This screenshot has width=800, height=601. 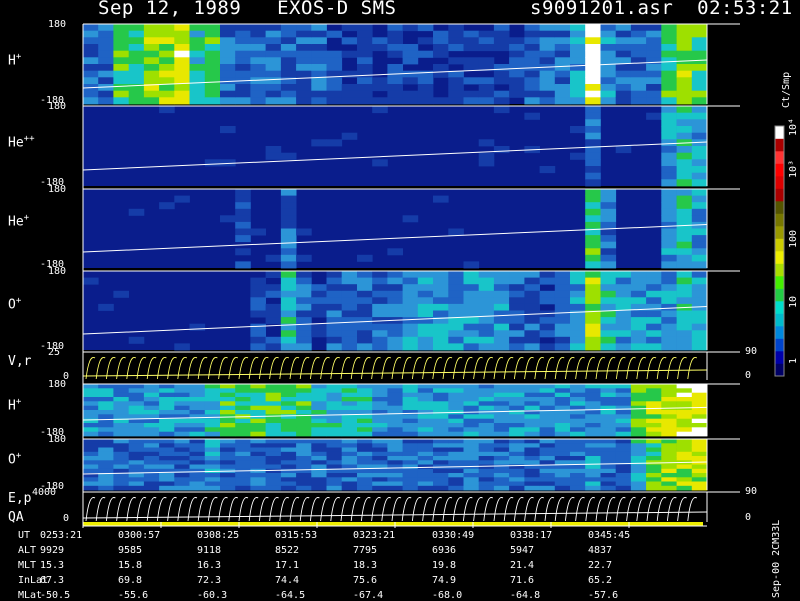 I want to click on right-tick-max: 90, so click(x=751, y=351).